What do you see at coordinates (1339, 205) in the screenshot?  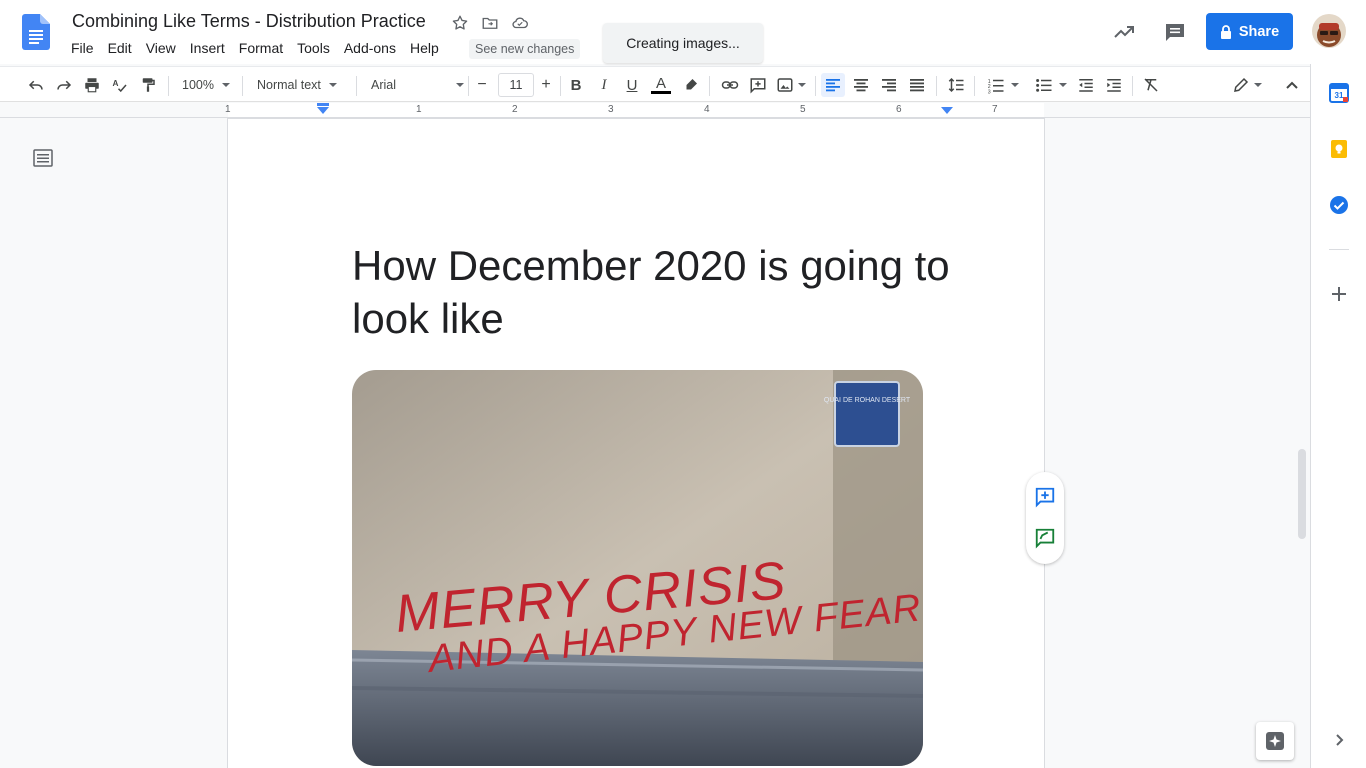 I see `tasks-icon` at bounding box center [1339, 205].